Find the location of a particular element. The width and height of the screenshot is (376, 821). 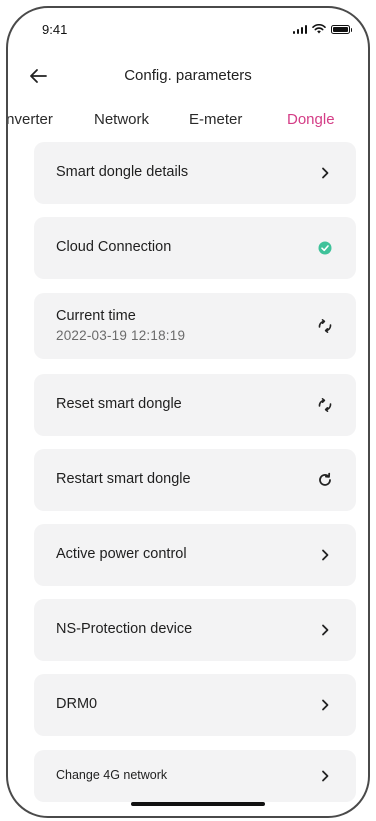

refresh-icon is located at coordinates (325, 480).